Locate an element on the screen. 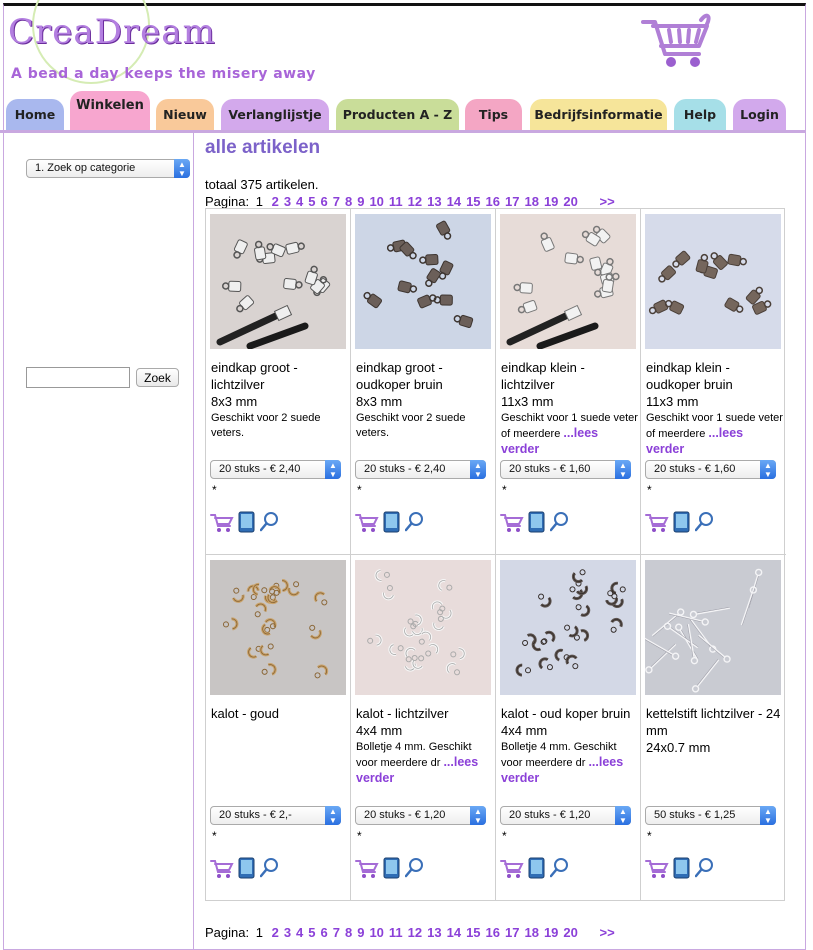 This screenshot has height=950, width=813. tab-producten-a-z: Producten A - Z is located at coordinates (397, 114).